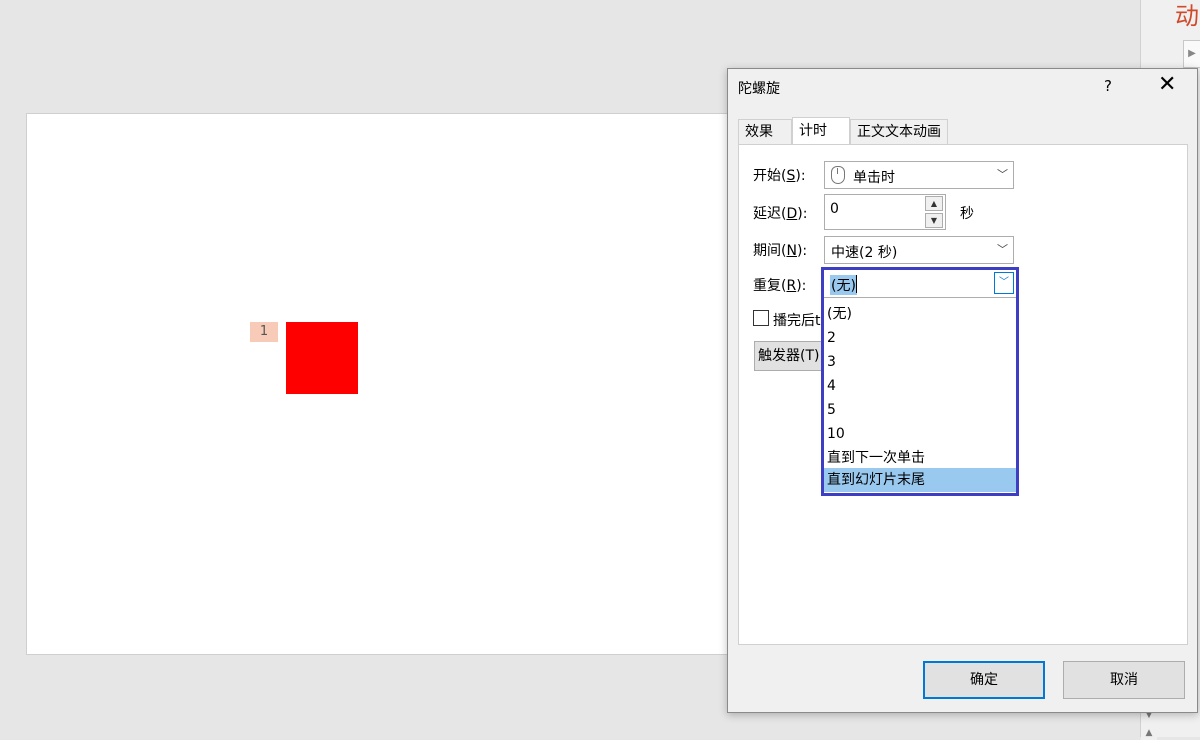 This screenshot has width=1200, height=740. I want to click on help-icon: ?, so click(1108, 86).